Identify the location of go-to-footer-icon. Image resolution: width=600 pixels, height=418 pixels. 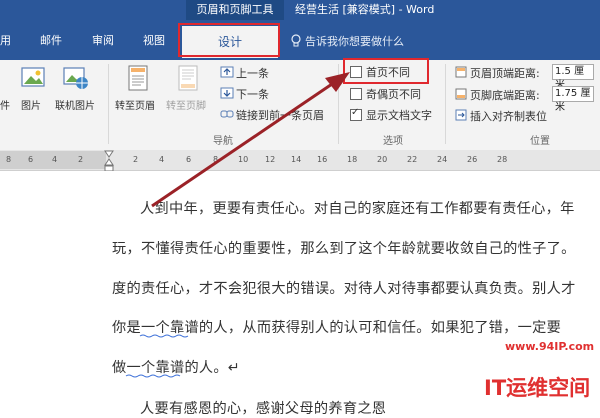
(188, 78).